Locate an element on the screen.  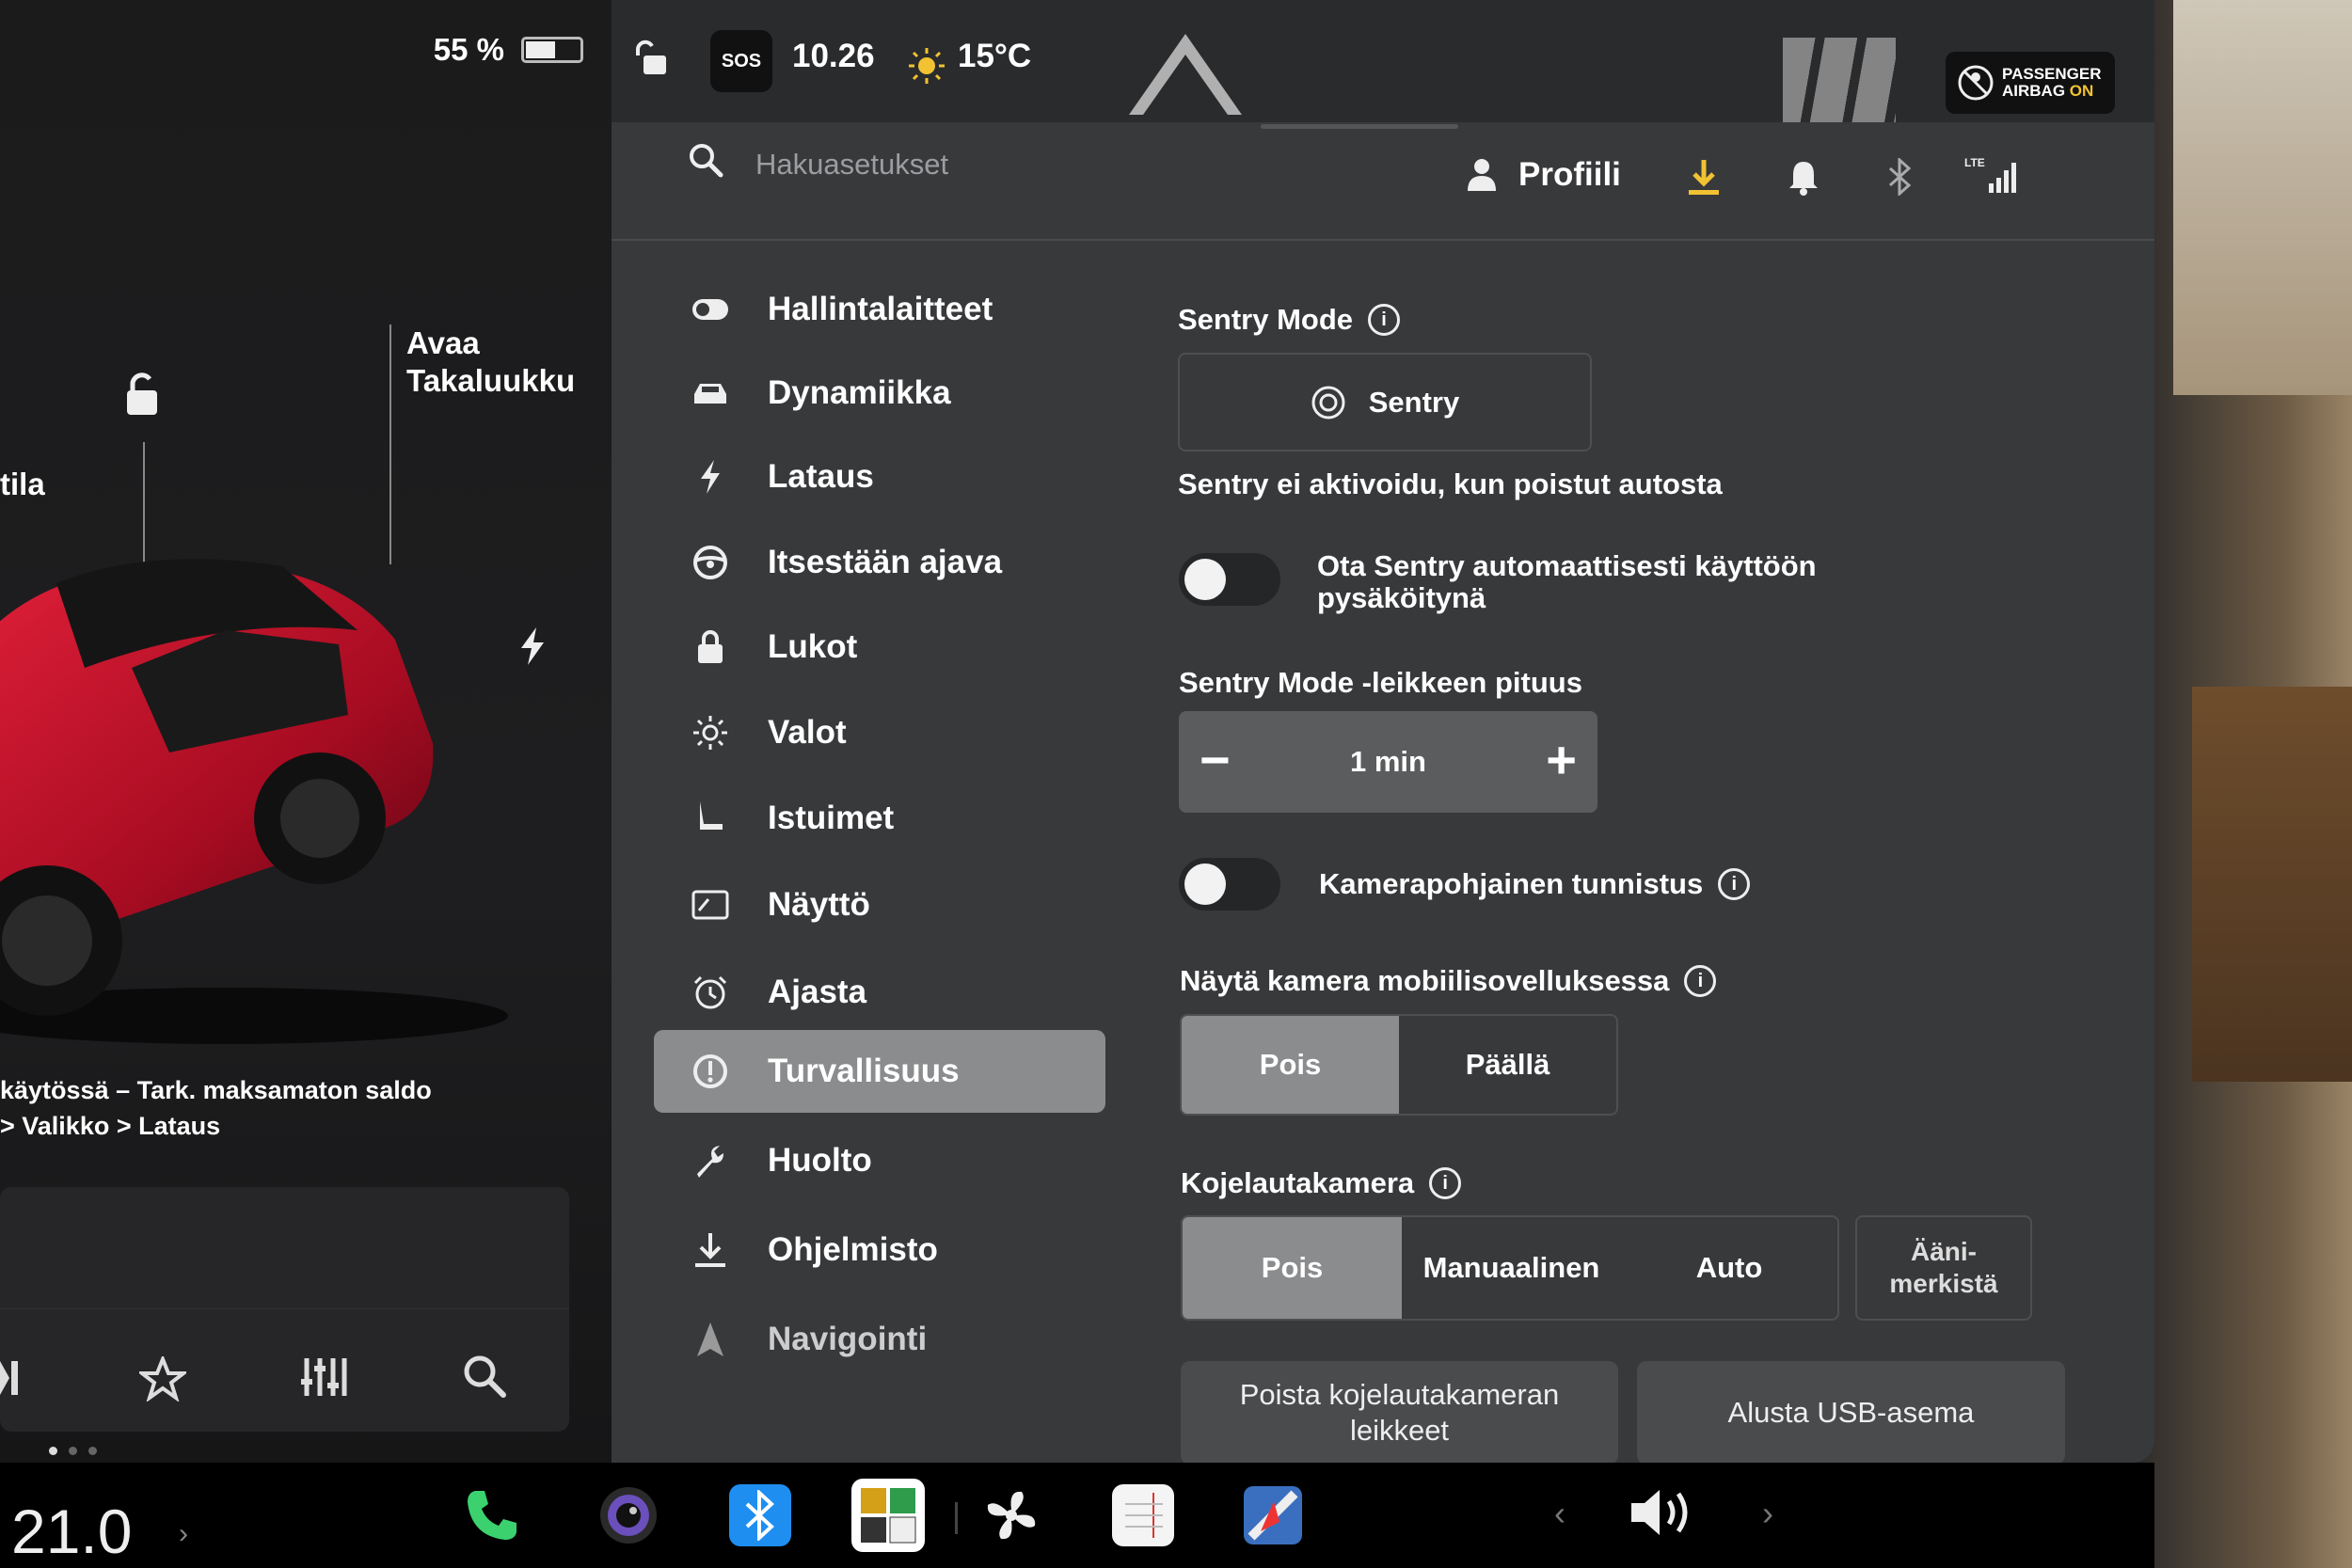
navigation-icon is located at coordinates (710, 1339).